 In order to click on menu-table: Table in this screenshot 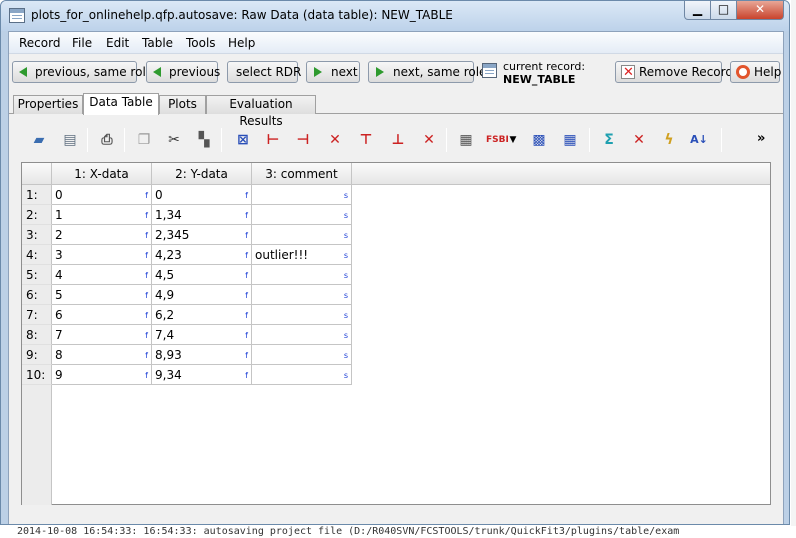, I will do `click(157, 43)`.